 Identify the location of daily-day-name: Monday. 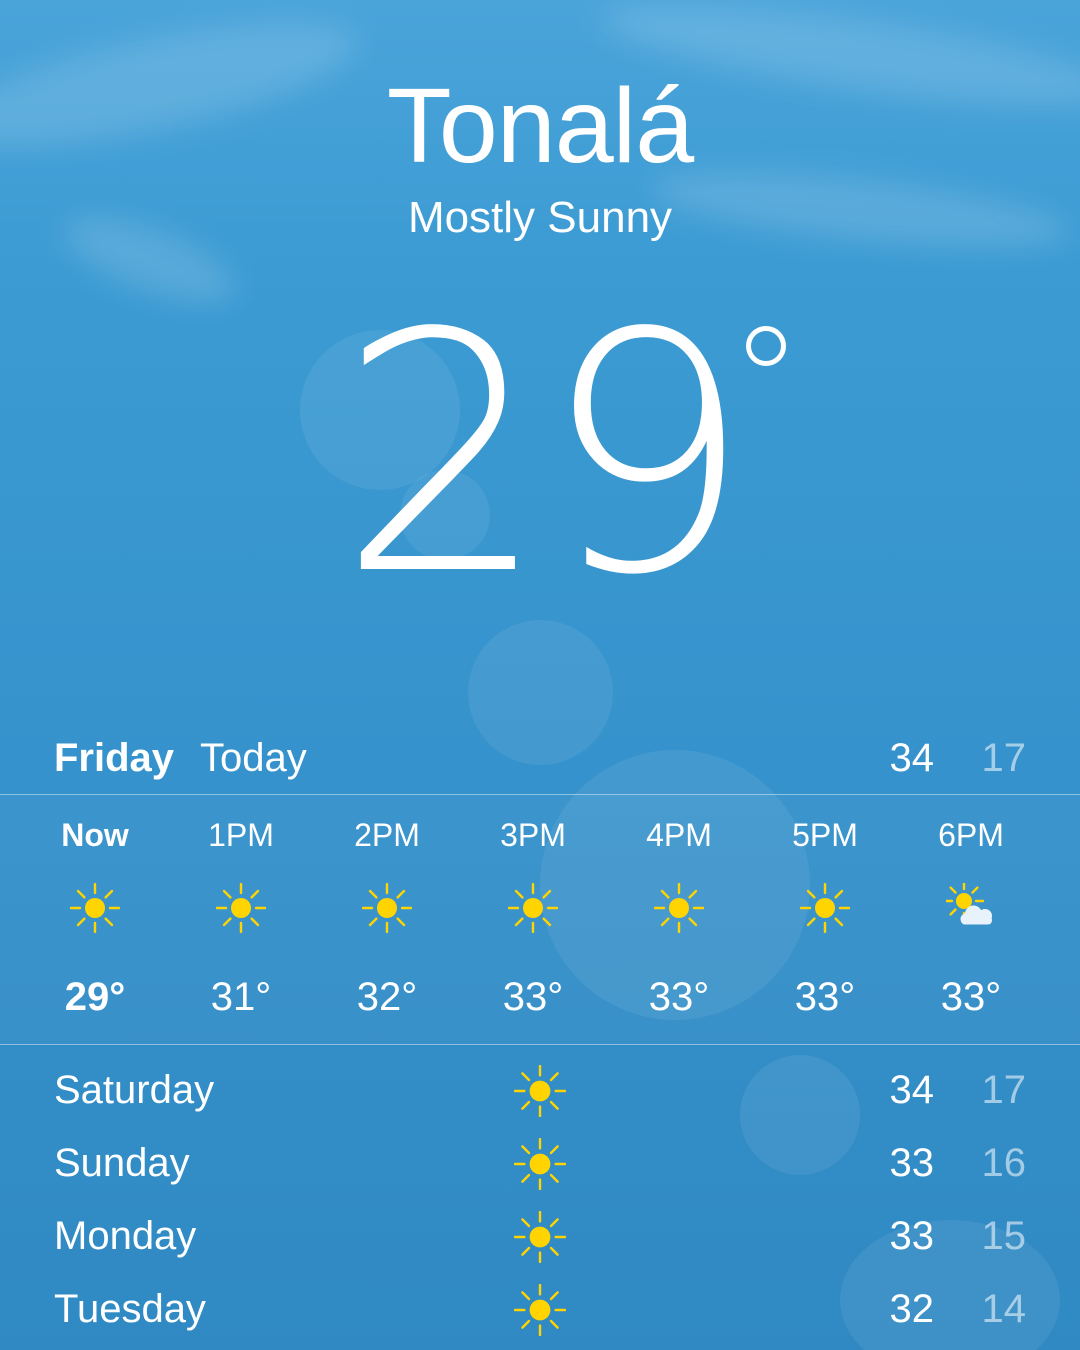
(125, 1236).